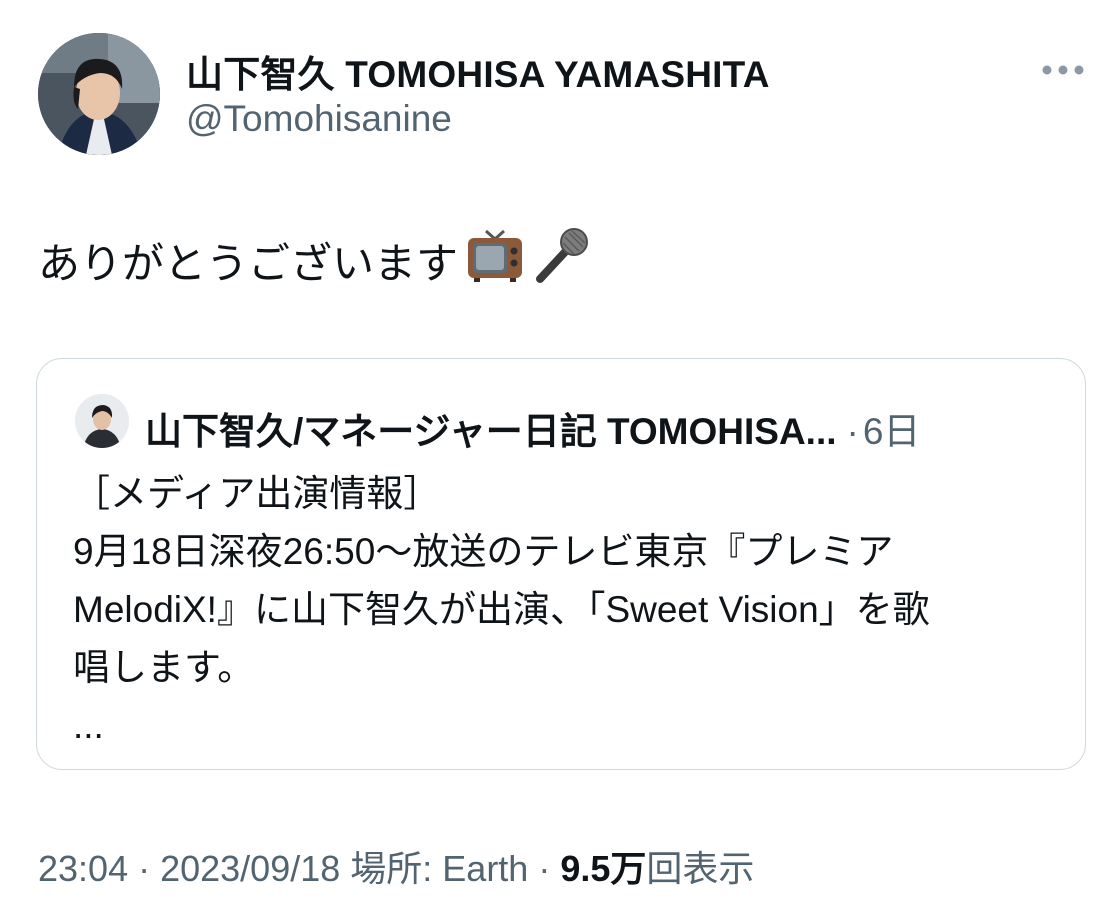 This screenshot has height=924, width=1110. Describe the element at coordinates (483, 551) in the screenshot. I see `quoted-text-line: 9月18日深夜26:50〜放送のテレビ東京『プレミア` at that location.